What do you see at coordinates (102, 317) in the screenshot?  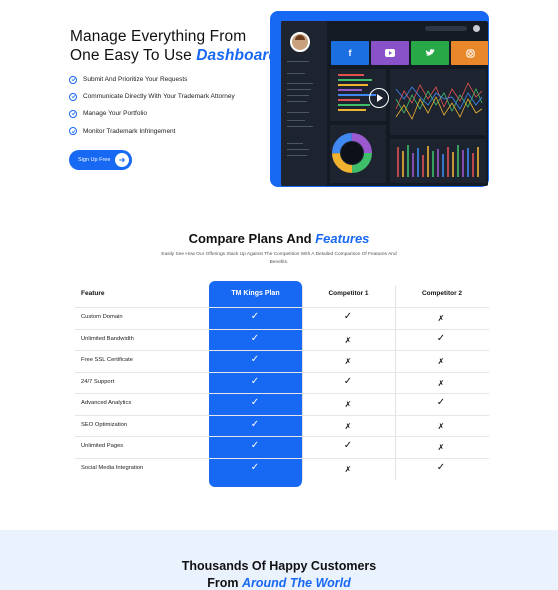 I see `feature-name: Custom Domain` at bounding box center [102, 317].